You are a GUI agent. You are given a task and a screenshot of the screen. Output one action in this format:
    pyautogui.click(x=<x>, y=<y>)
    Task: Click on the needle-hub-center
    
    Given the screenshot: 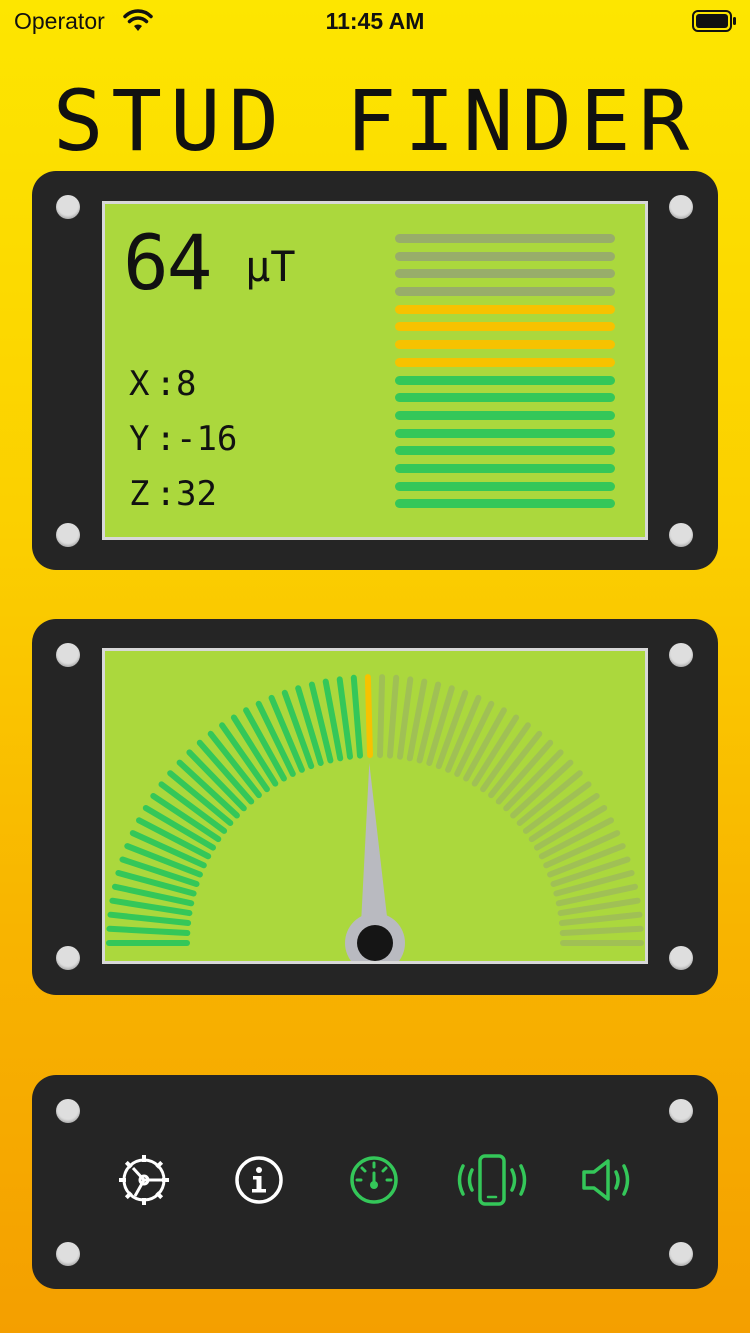 What is the action you would take?
    pyautogui.click(x=375, y=943)
    